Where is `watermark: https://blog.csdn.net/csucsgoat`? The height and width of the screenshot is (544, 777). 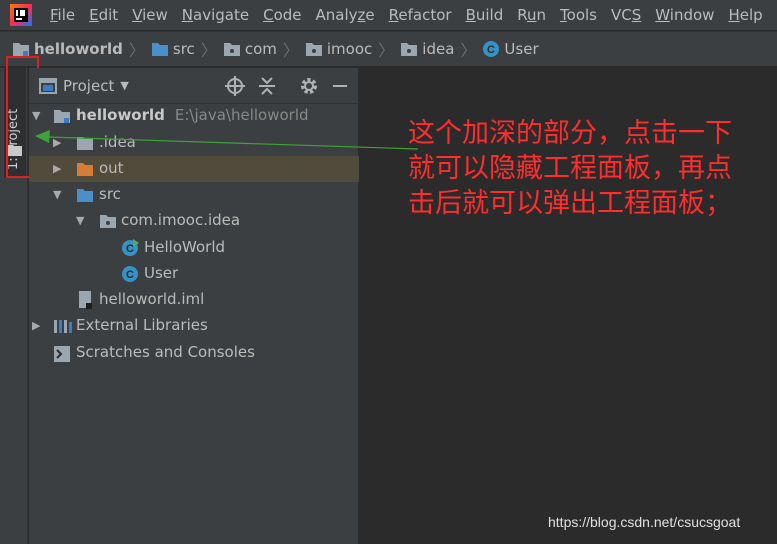 watermark: https://blog.csdn.net/csucsgoat is located at coordinates (644, 522).